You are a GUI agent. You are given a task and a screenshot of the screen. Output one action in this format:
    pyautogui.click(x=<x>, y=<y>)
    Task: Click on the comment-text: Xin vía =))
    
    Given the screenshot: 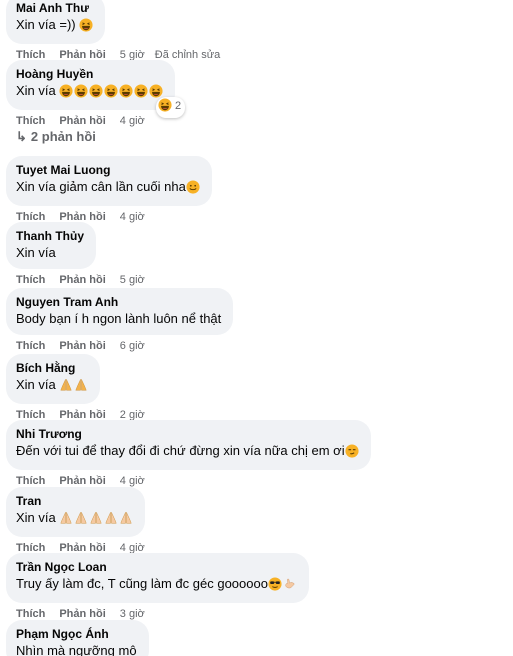 What is the action you would take?
    pyautogui.click(x=46, y=24)
    